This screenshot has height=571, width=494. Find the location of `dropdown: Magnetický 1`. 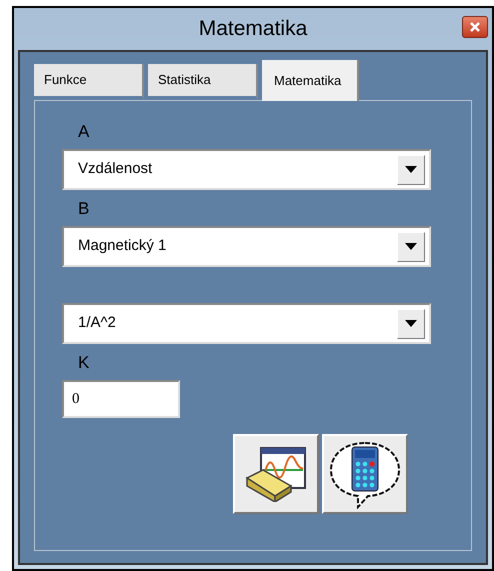

dropdown: Magnetický 1 is located at coordinates (246, 246).